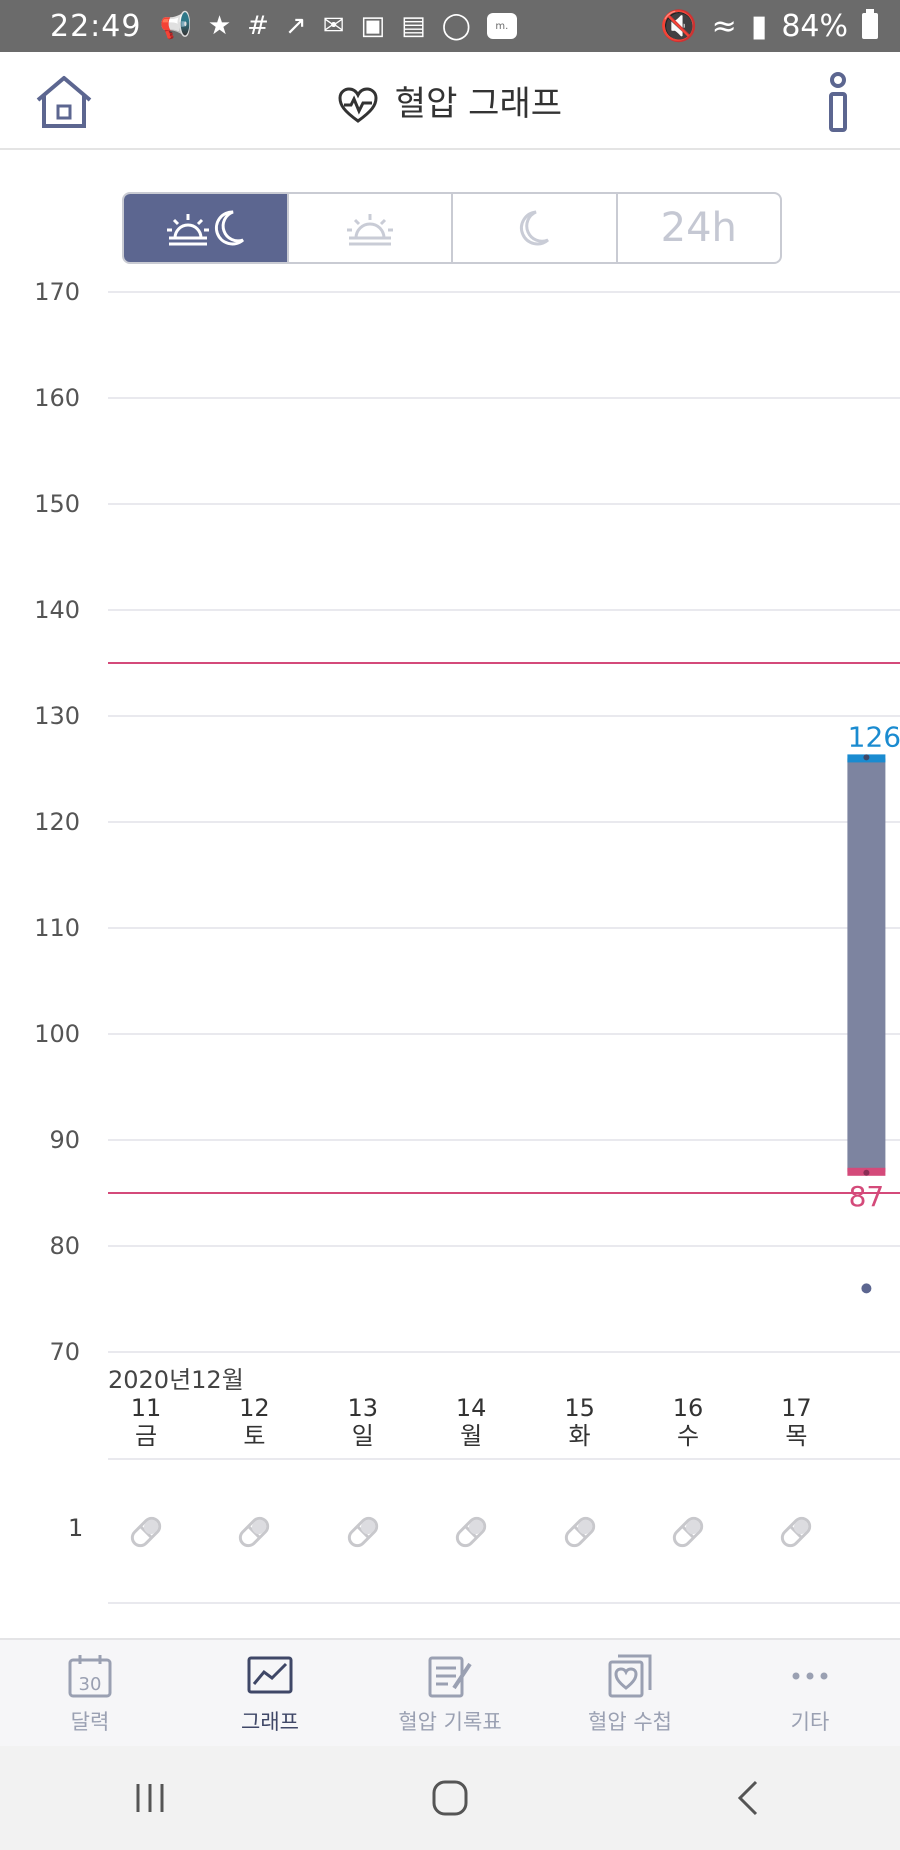  I want to click on segment-24h: 24h, so click(698, 228).